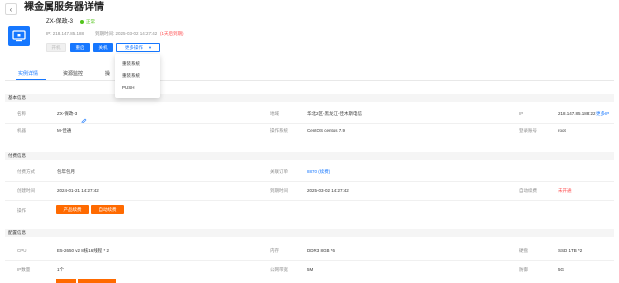  What do you see at coordinates (107, 74) in the screenshot?
I see `tab-operations: 操` at bounding box center [107, 74].